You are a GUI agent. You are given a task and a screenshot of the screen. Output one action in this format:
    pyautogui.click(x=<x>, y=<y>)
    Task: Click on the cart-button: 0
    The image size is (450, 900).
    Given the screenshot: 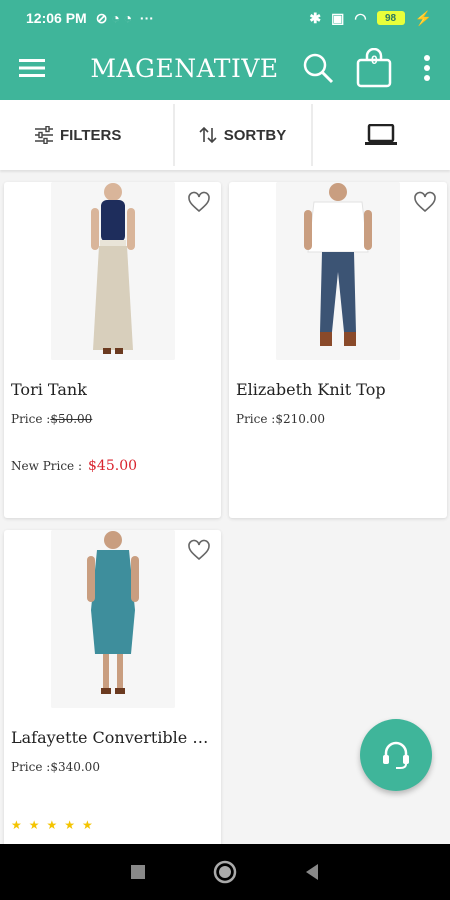 What is the action you would take?
    pyautogui.click(x=374, y=68)
    